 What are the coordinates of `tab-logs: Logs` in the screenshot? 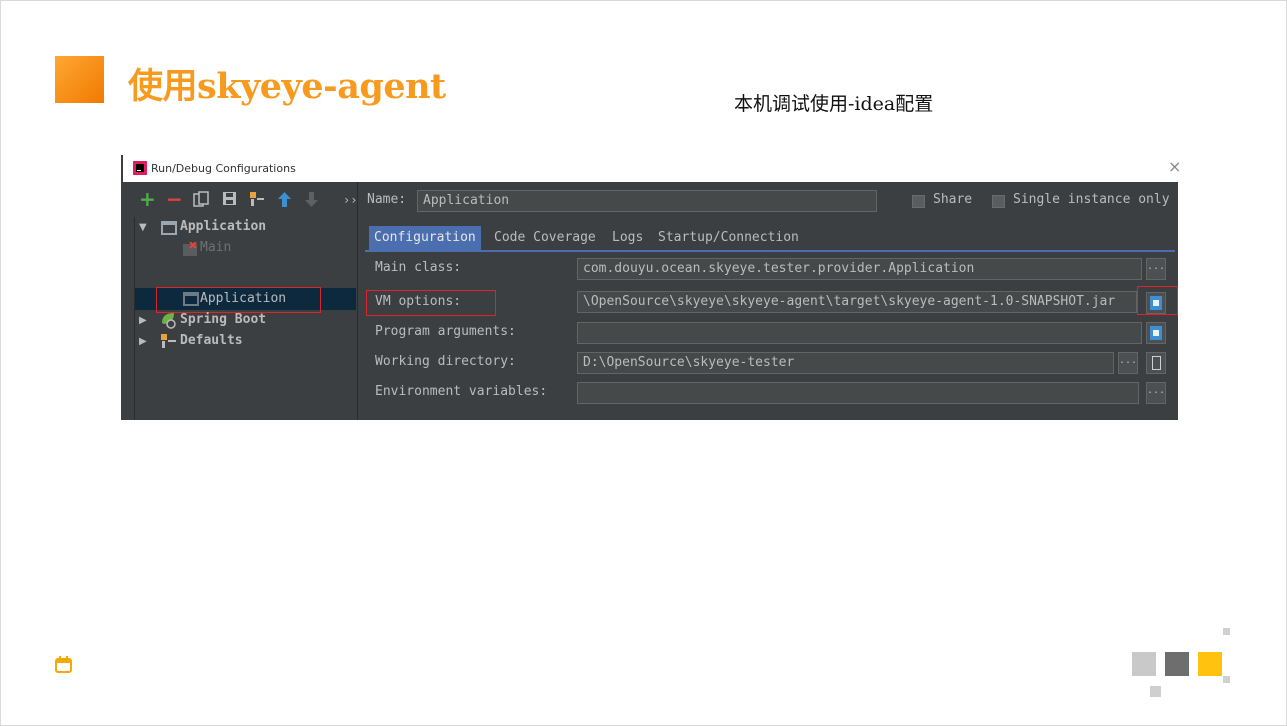 It's located at (627, 238).